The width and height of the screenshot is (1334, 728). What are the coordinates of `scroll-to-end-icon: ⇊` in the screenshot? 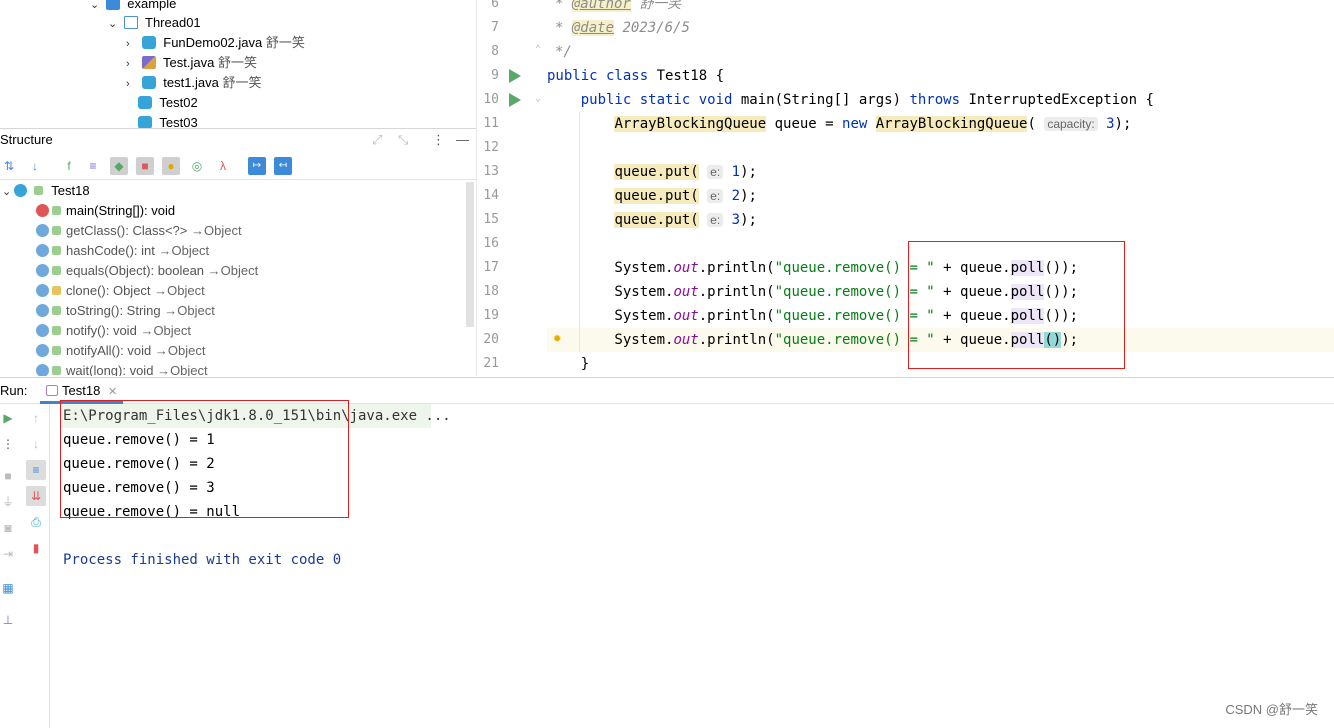 It's located at (36, 496).